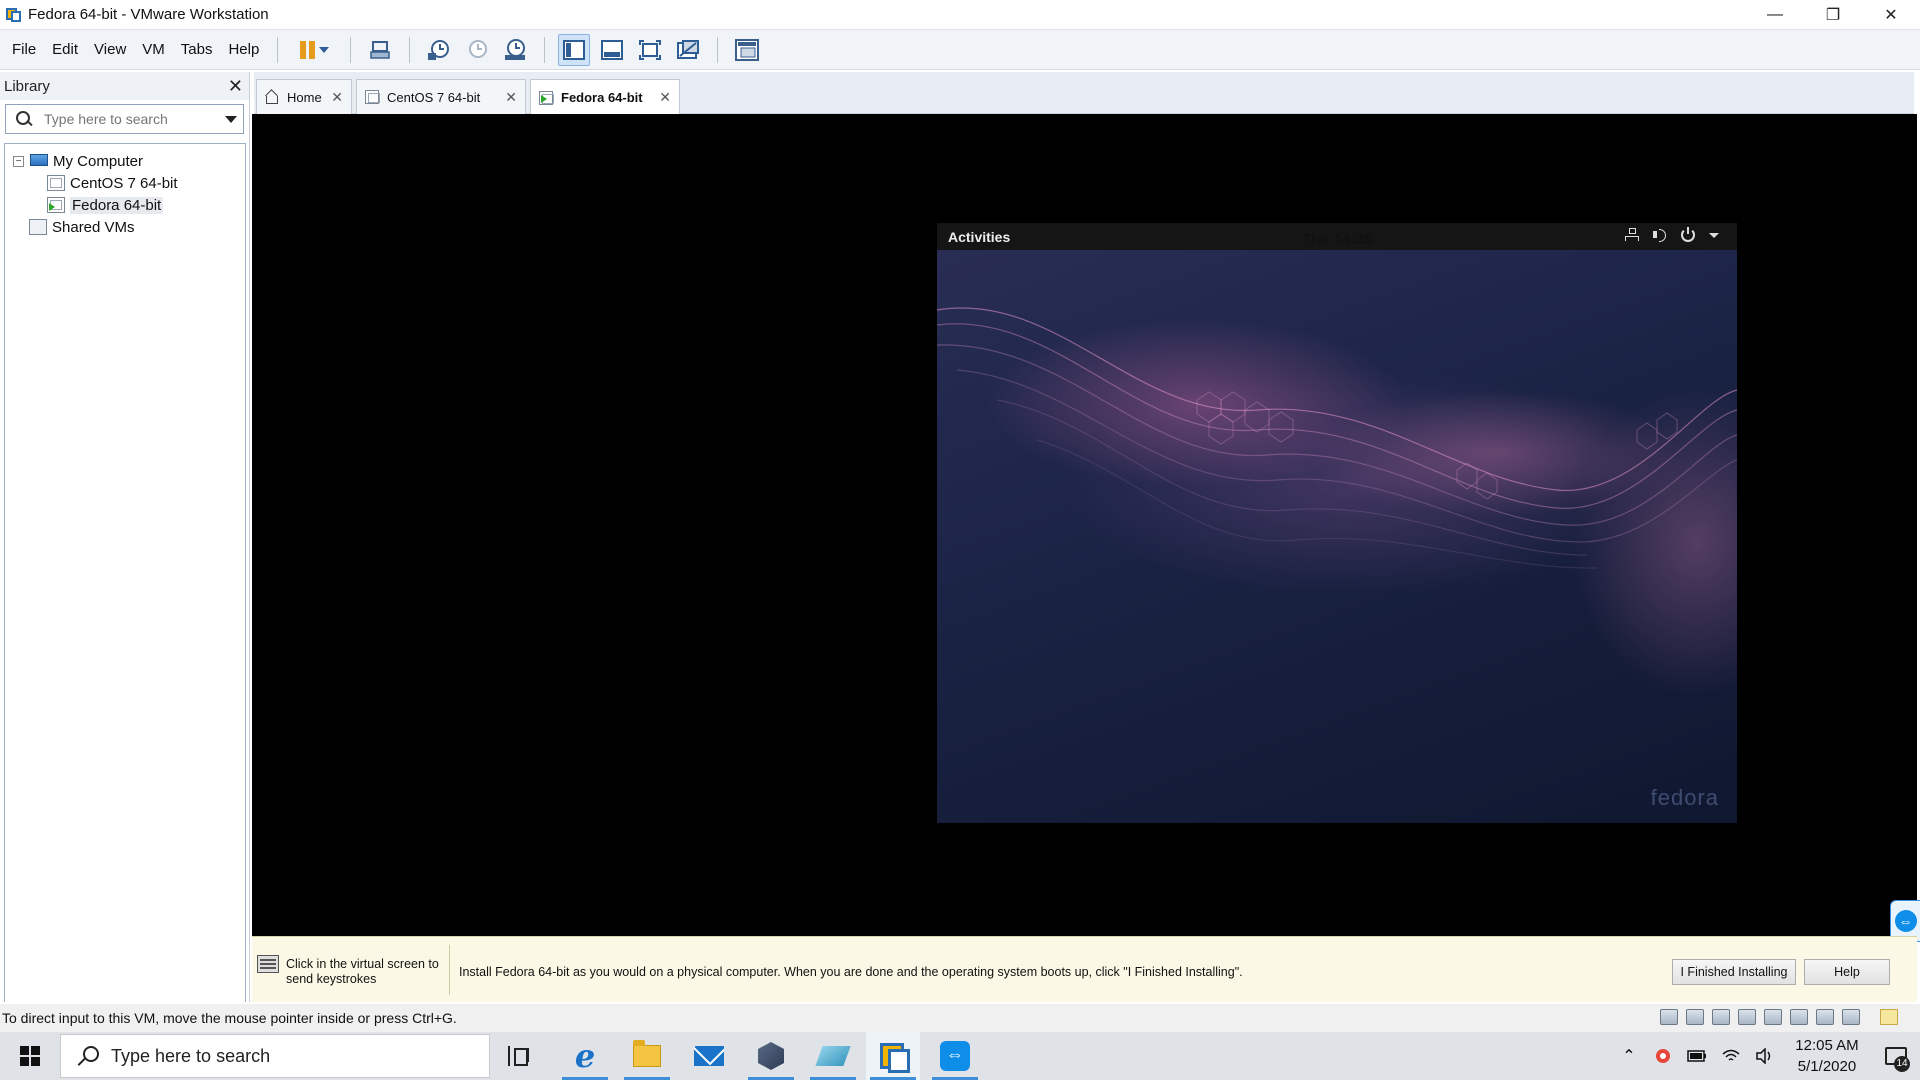 The width and height of the screenshot is (1920, 1080). I want to click on unity-button, so click(688, 50).